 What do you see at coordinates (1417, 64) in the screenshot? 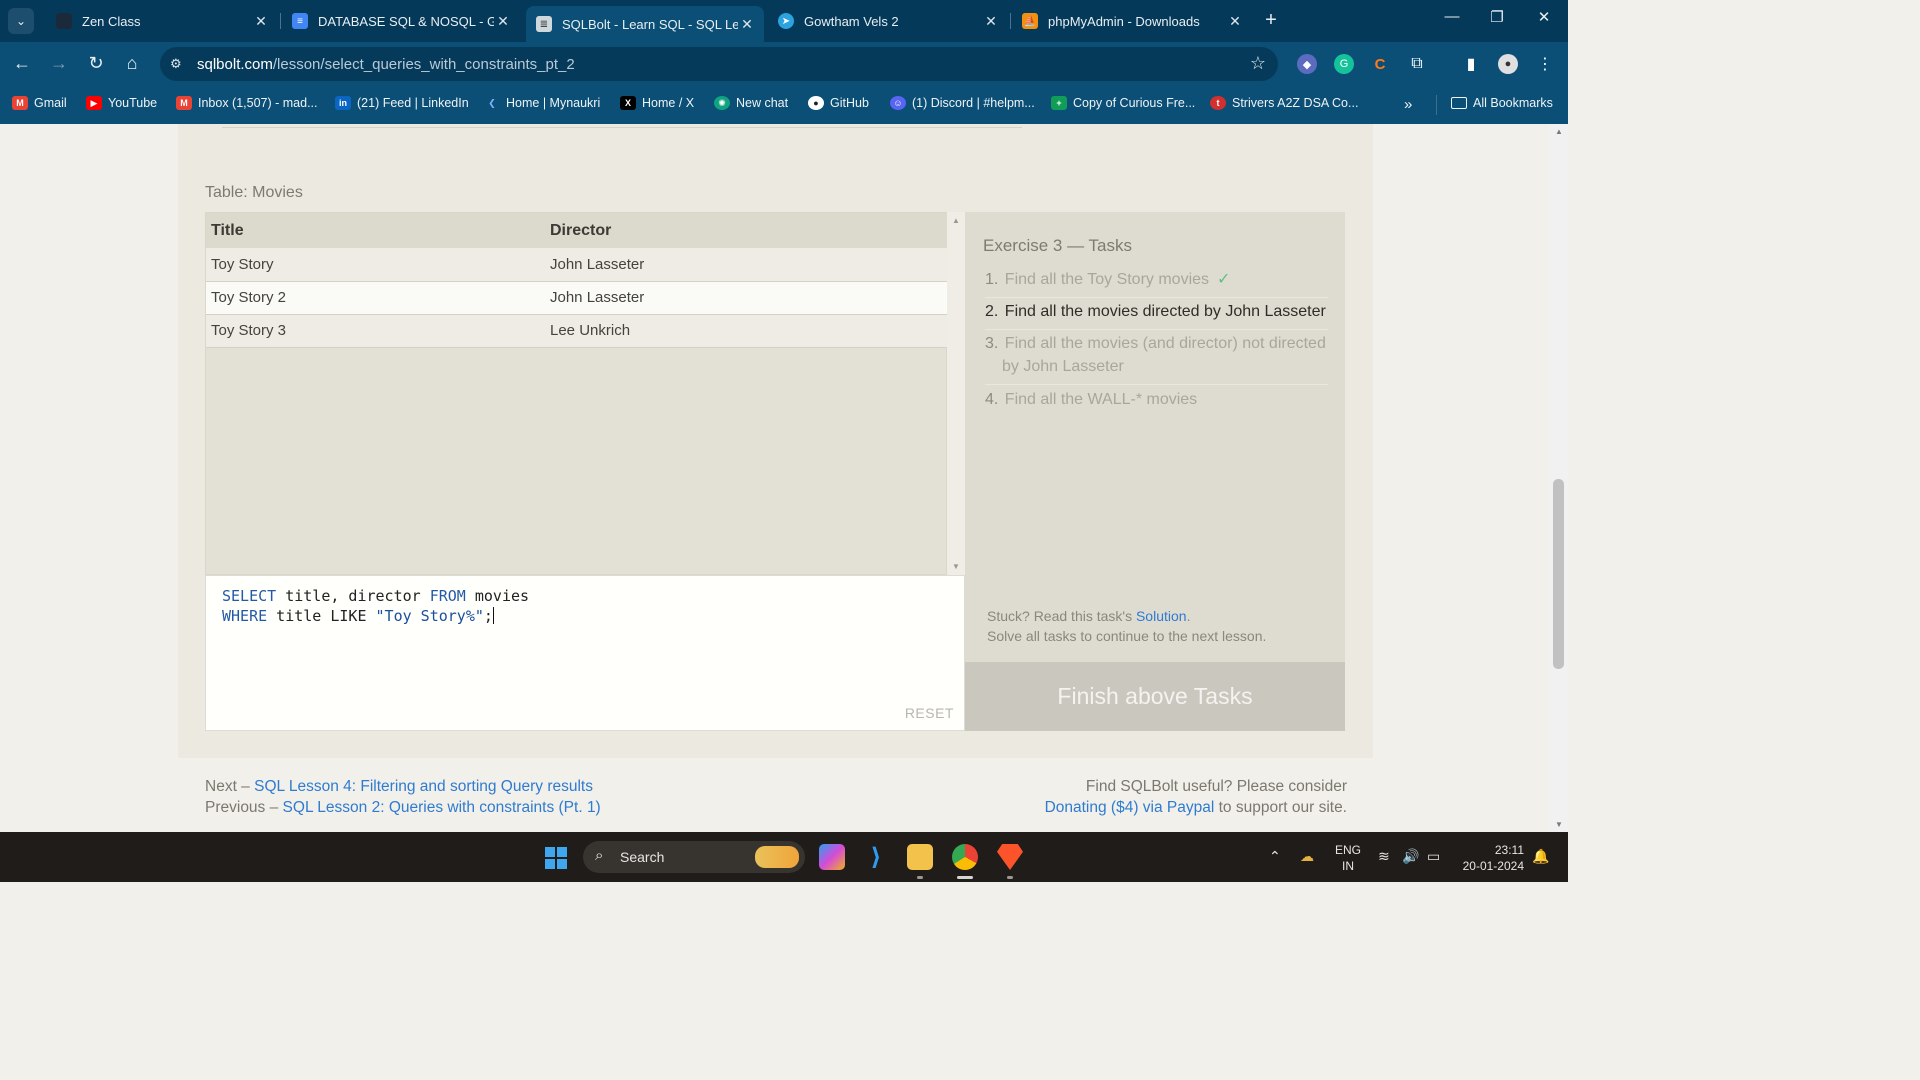
I see `extensions-puzzle-icon: ⧉` at bounding box center [1417, 64].